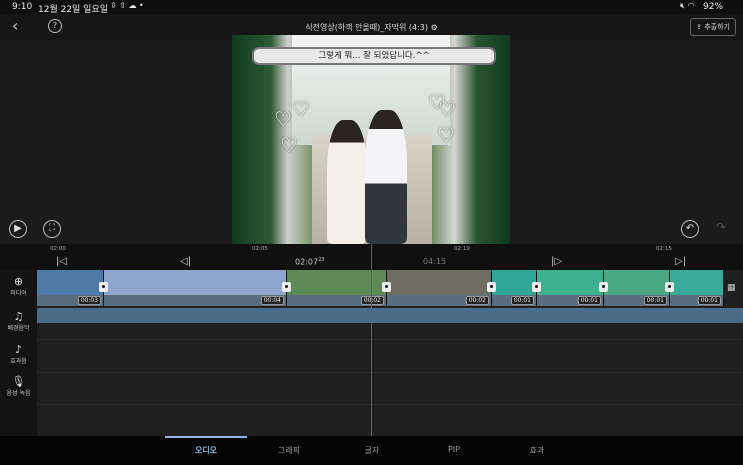 The image size is (743, 465). Describe the element at coordinates (664, 249) in the screenshot. I see `ruler-tick: 02:15` at that location.